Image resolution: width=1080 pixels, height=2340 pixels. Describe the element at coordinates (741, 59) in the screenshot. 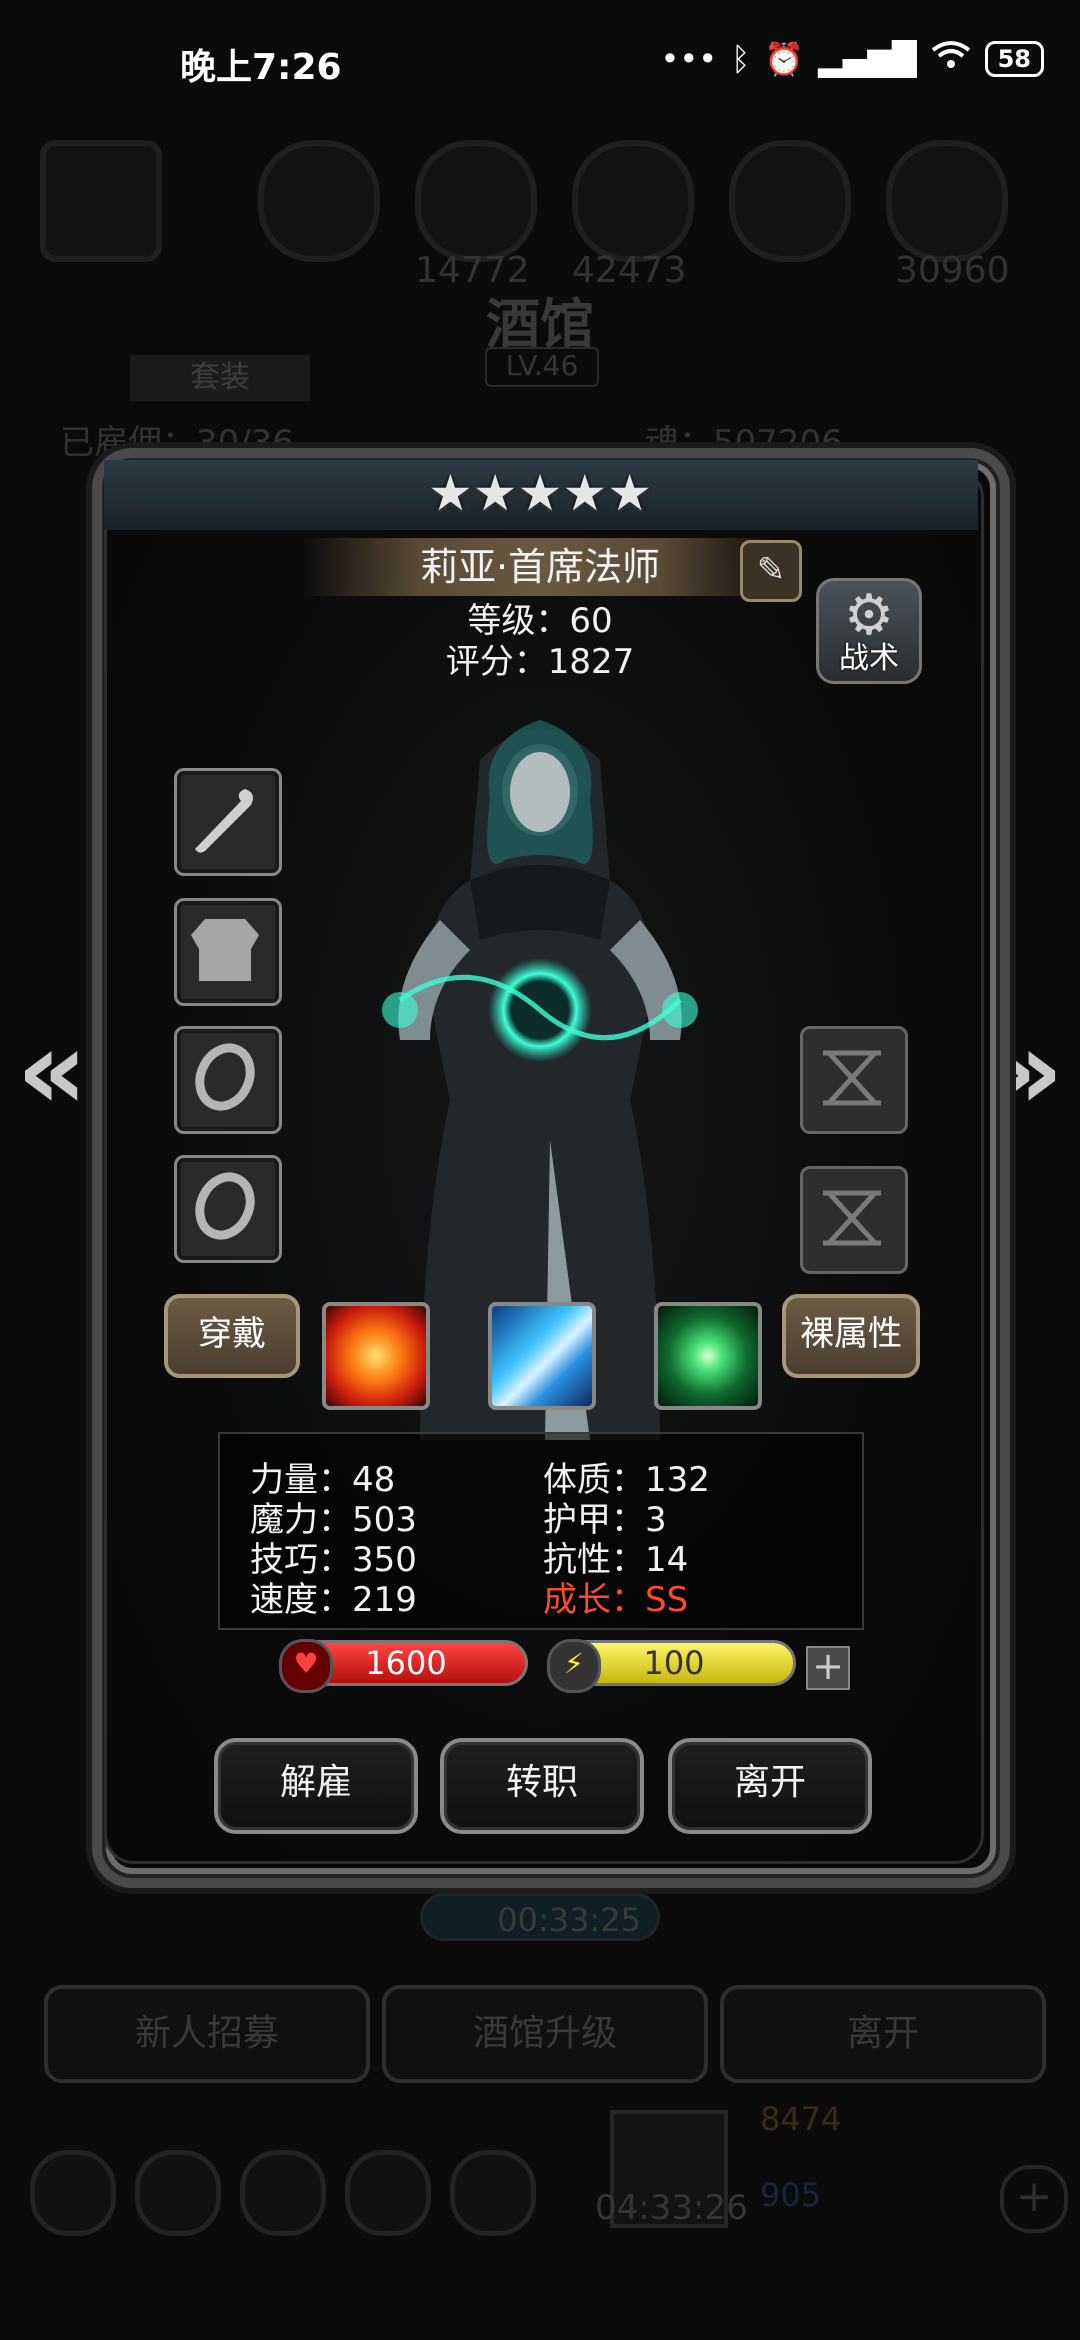

I see `bluetooth-icon: ᛒ` at that location.